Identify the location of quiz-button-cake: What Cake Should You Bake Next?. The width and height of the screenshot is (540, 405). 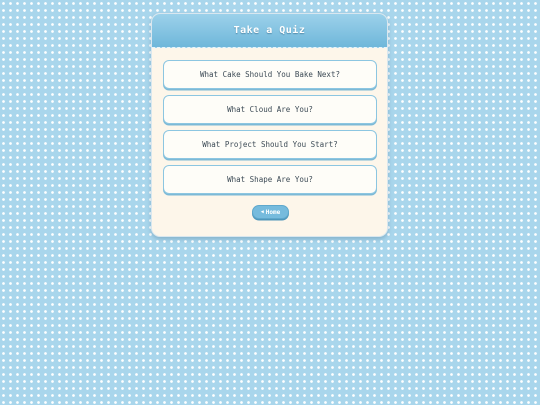
(270, 74).